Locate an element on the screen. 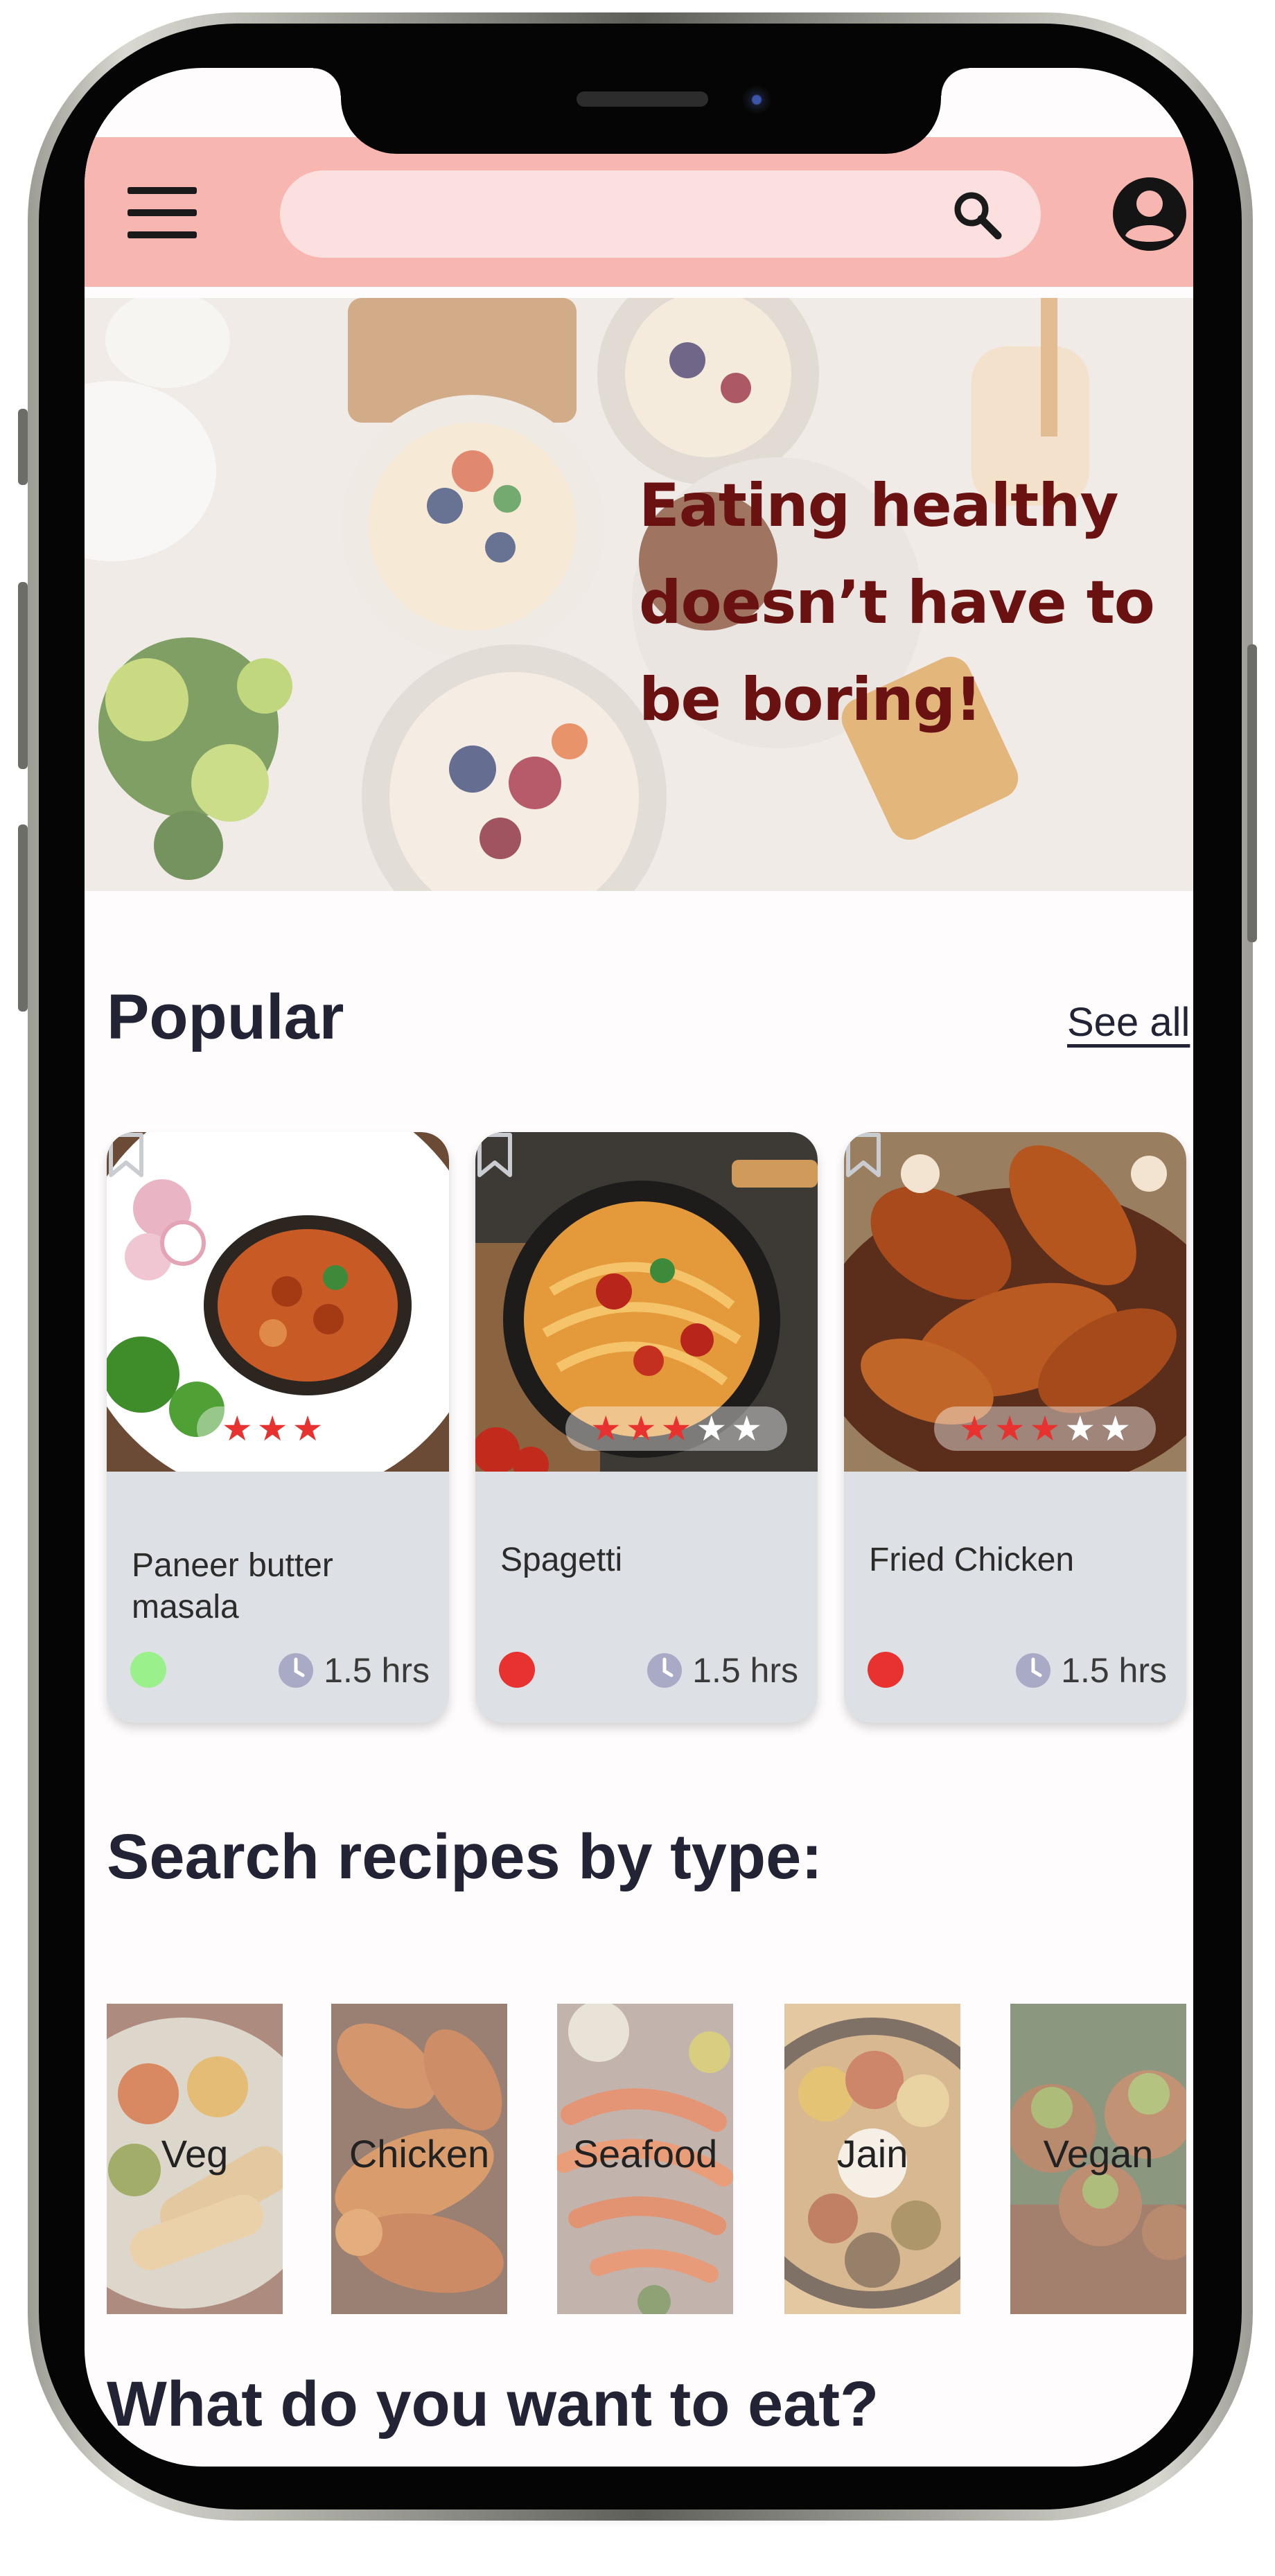 Image resolution: width=1275 pixels, height=2576 pixels. search-input is located at coordinates (621, 214).